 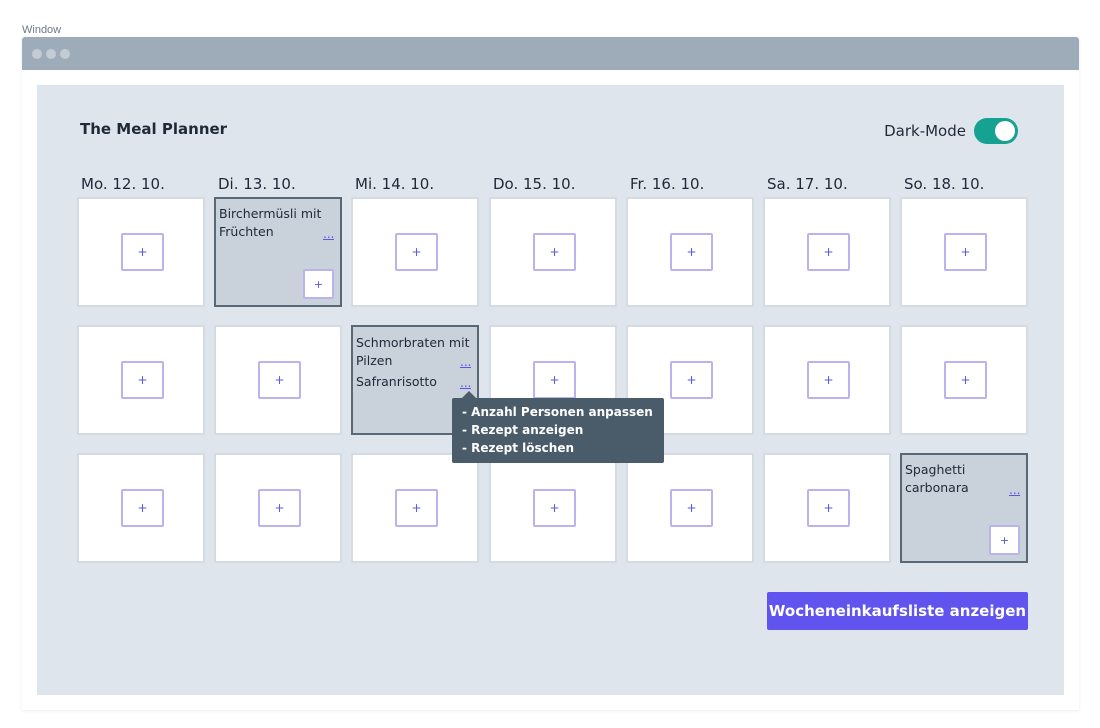 I want to click on meal-slot-fri-3: +, so click(x=690, y=508).